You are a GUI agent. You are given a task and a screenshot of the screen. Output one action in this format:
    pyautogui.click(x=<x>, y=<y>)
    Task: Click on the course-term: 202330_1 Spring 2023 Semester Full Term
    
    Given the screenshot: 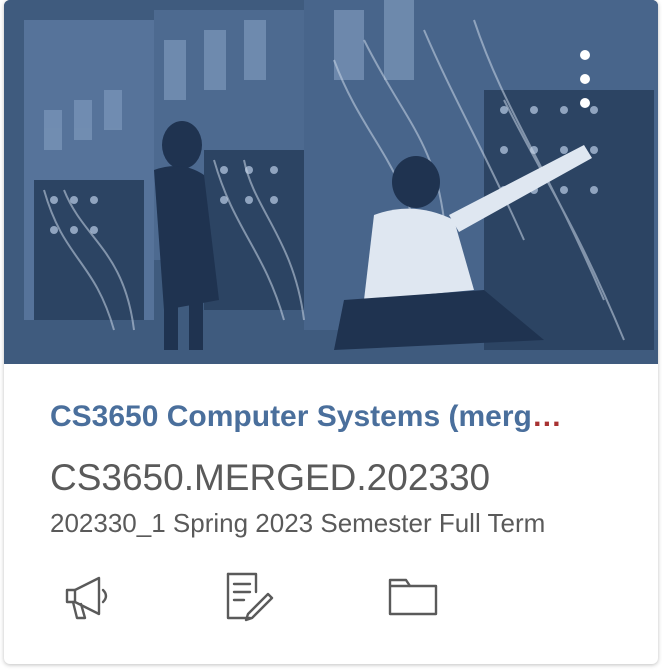 What is the action you would take?
    pyautogui.click(x=298, y=523)
    